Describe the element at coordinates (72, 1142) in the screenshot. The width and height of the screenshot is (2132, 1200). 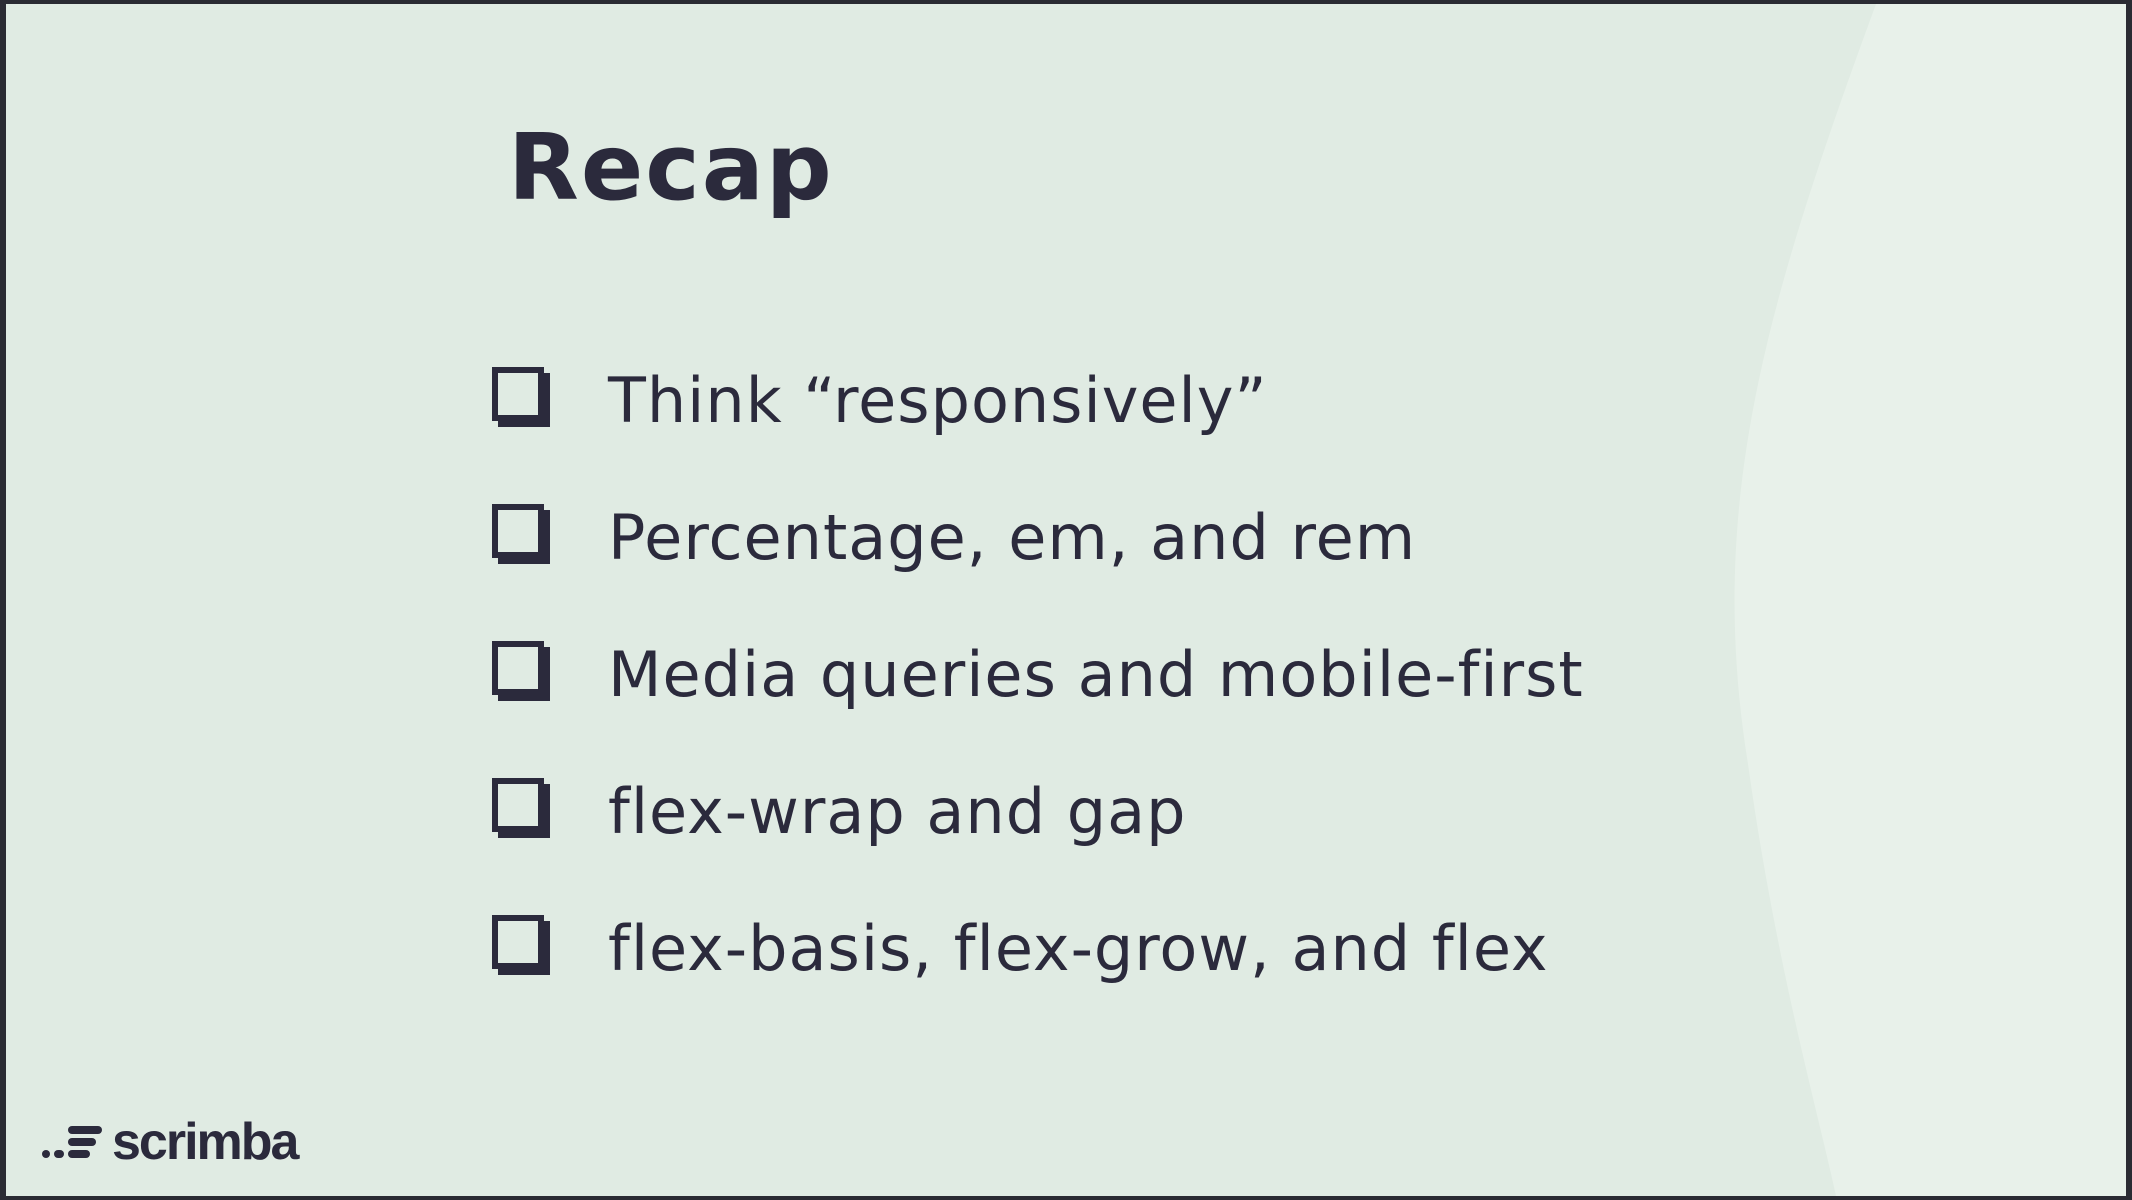
I see `scrimba-dots-icon` at that location.